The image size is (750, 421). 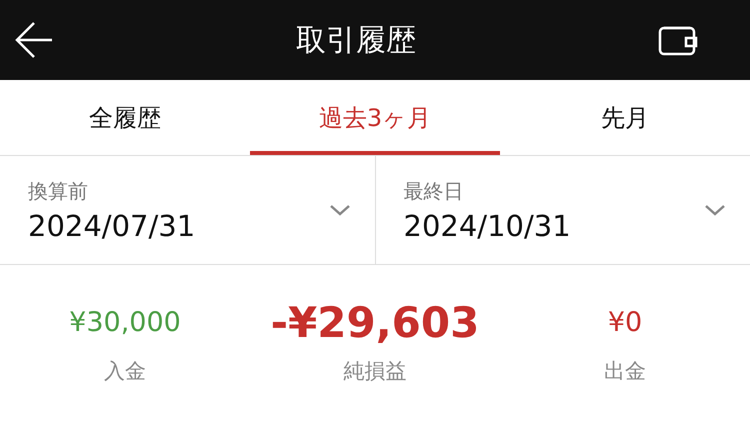 What do you see at coordinates (487, 225) in the screenshot?
I see `date-value: 2024/10/31` at bounding box center [487, 225].